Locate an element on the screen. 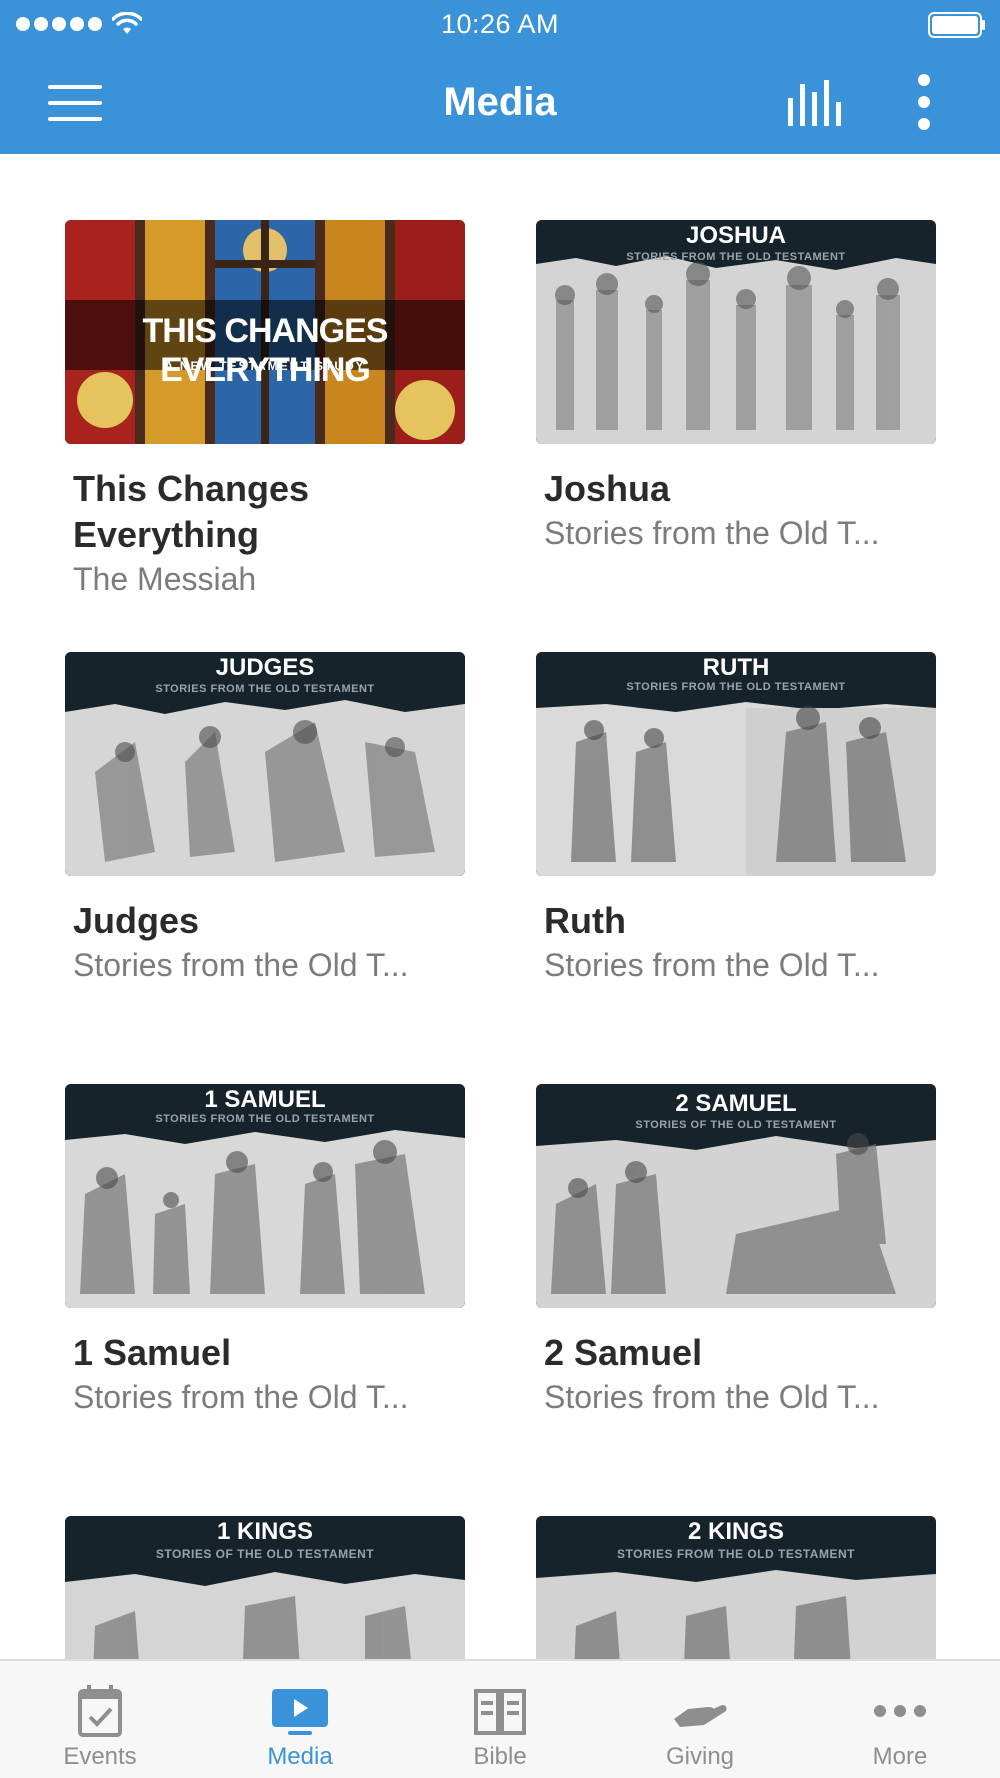 The width and height of the screenshot is (1000, 1778). thumbnail-banner-title: 1 KINGS is located at coordinates (265, 1531).